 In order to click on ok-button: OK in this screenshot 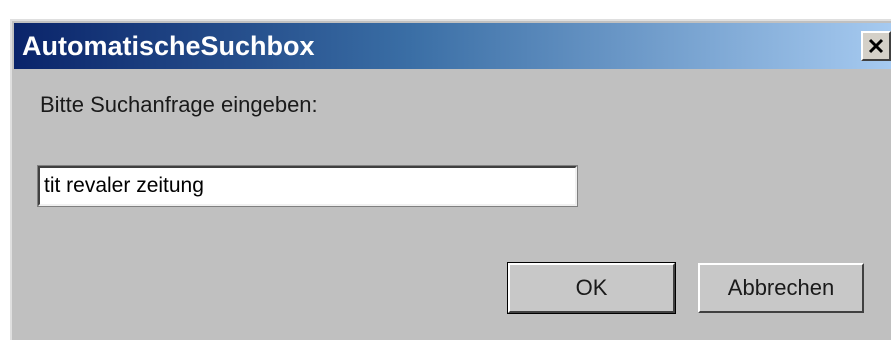, I will do `click(591, 288)`.